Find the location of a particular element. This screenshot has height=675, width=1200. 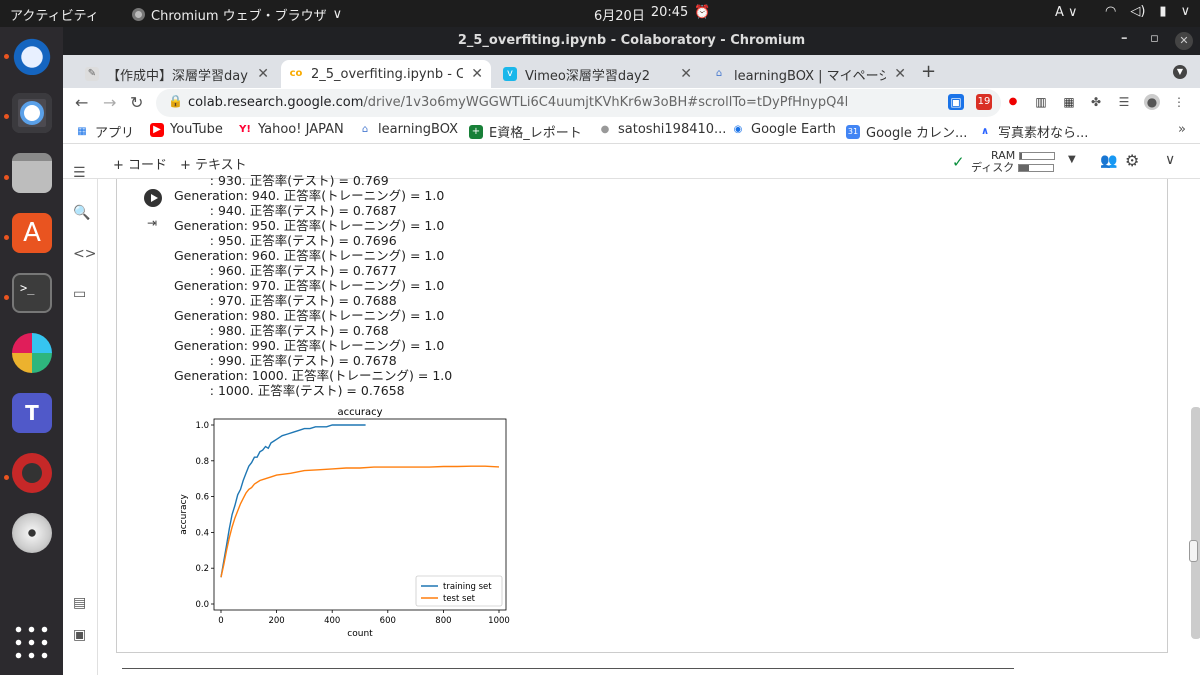

bookmark-apps: ▦ アプリ is located at coordinates (105, 132).